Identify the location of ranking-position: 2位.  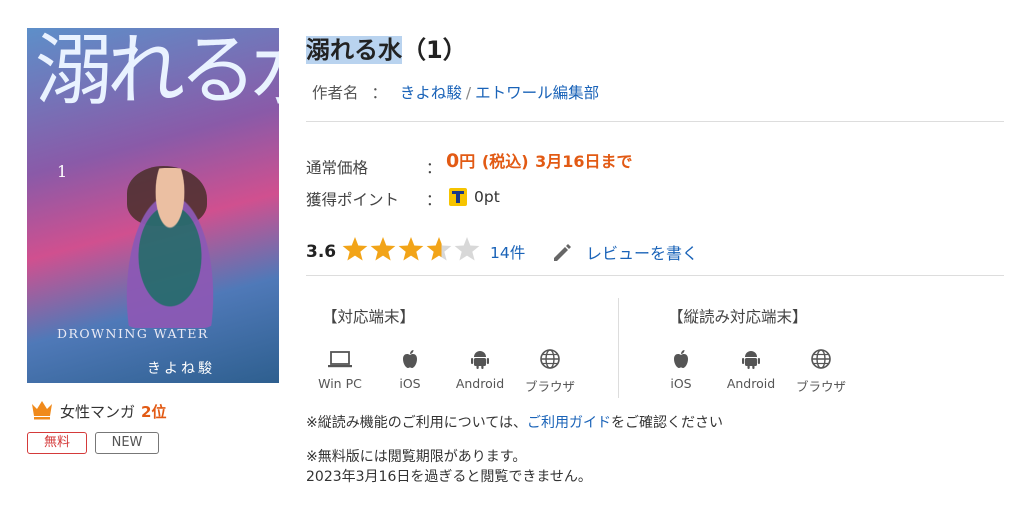
(154, 412).